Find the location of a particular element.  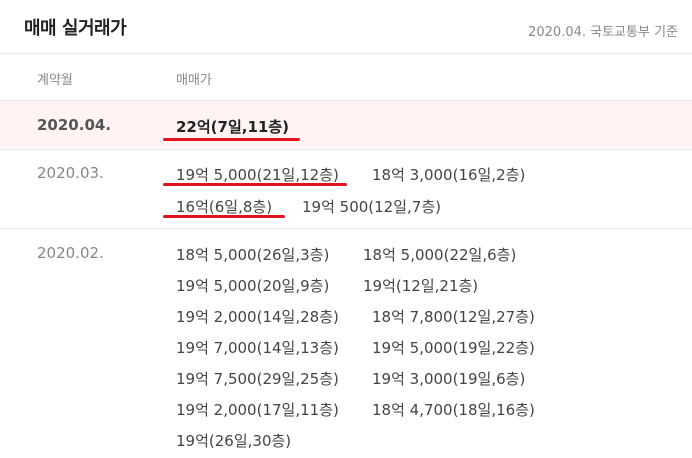

data-source-note: 2020.04. 국토교통부 기준 is located at coordinates (603, 32).